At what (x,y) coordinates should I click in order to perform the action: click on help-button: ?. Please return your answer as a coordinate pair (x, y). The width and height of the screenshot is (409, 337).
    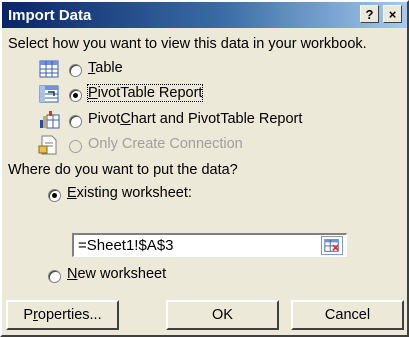
    Looking at the image, I should click on (369, 14).